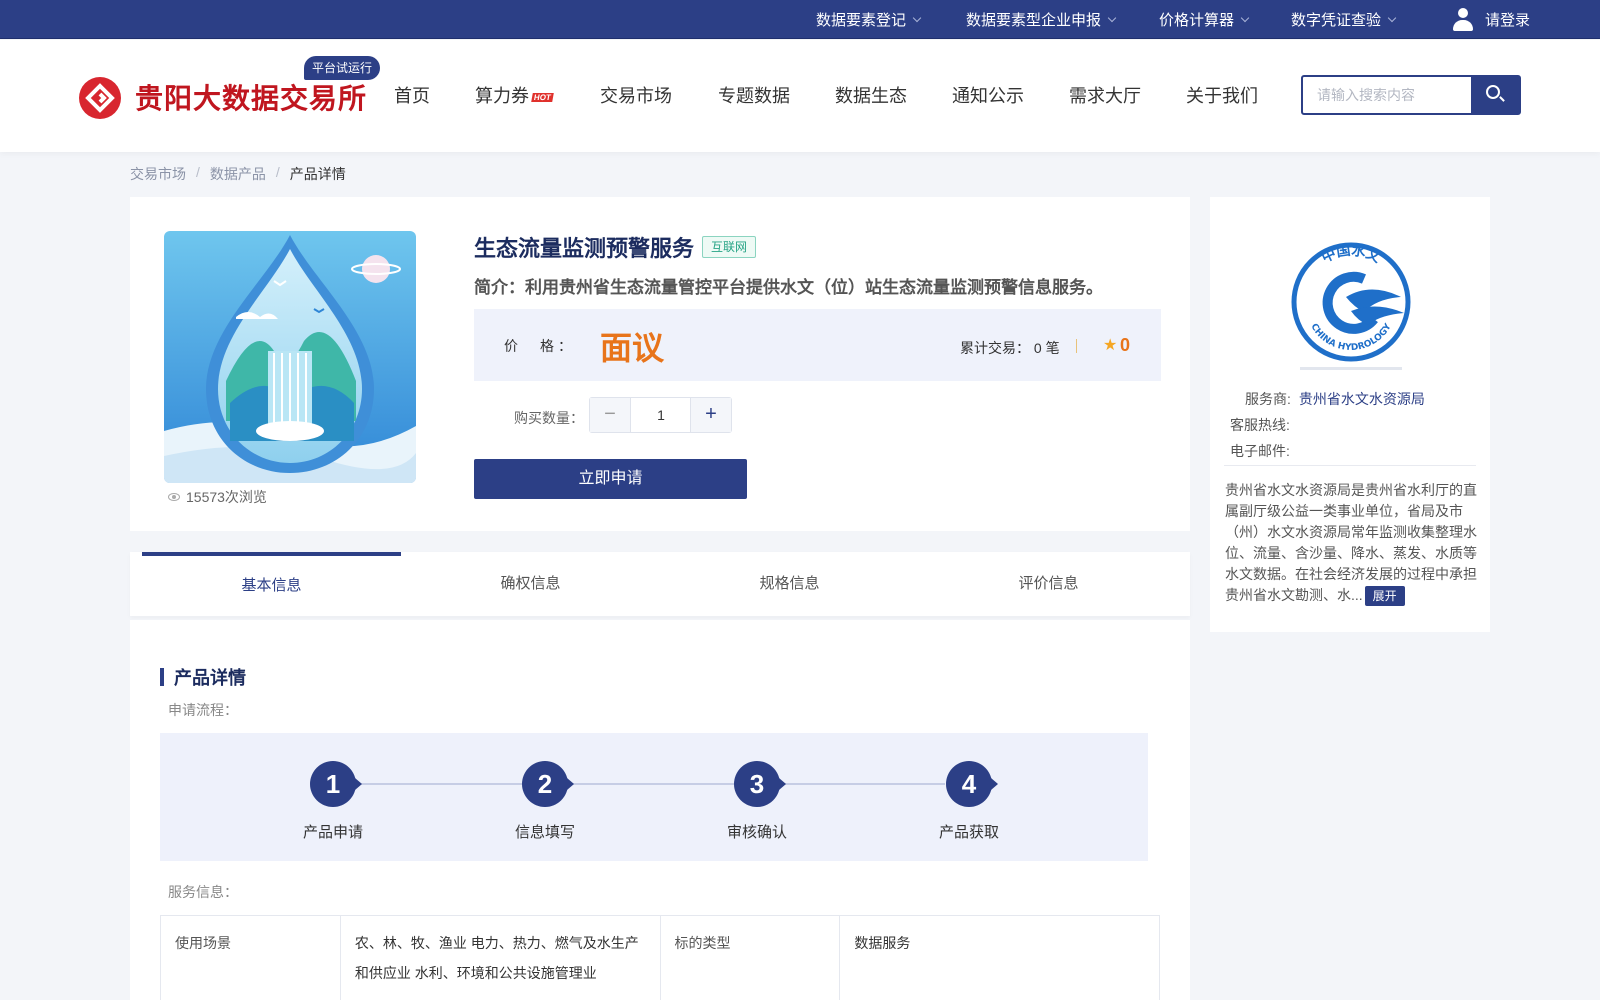 This screenshot has height=1000, width=1600. Describe the element at coordinates (271, 584) in the screenshot. I see `tab-basic-info: 基本信息` at that location.